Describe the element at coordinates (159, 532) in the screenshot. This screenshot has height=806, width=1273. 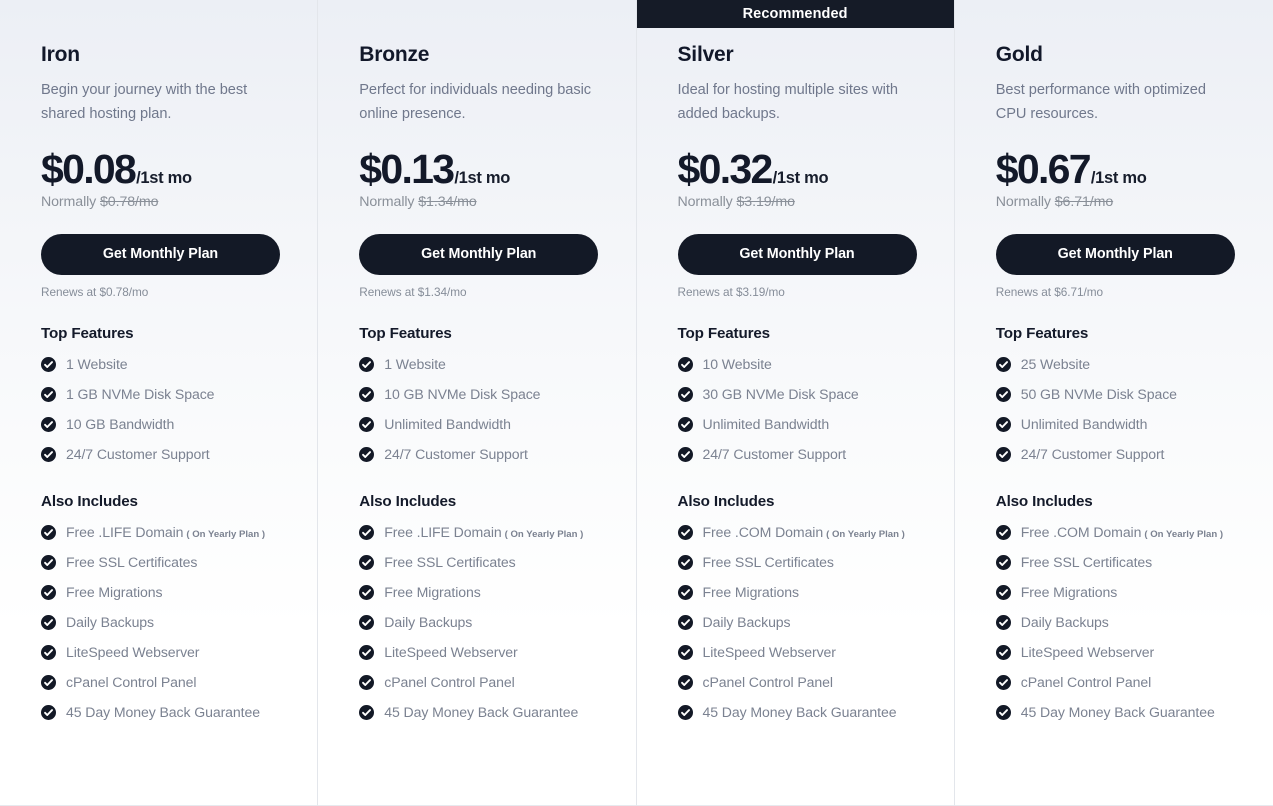
I see `feature-item: Free .LIFE Domain( On Yearly Plan )` at that location.